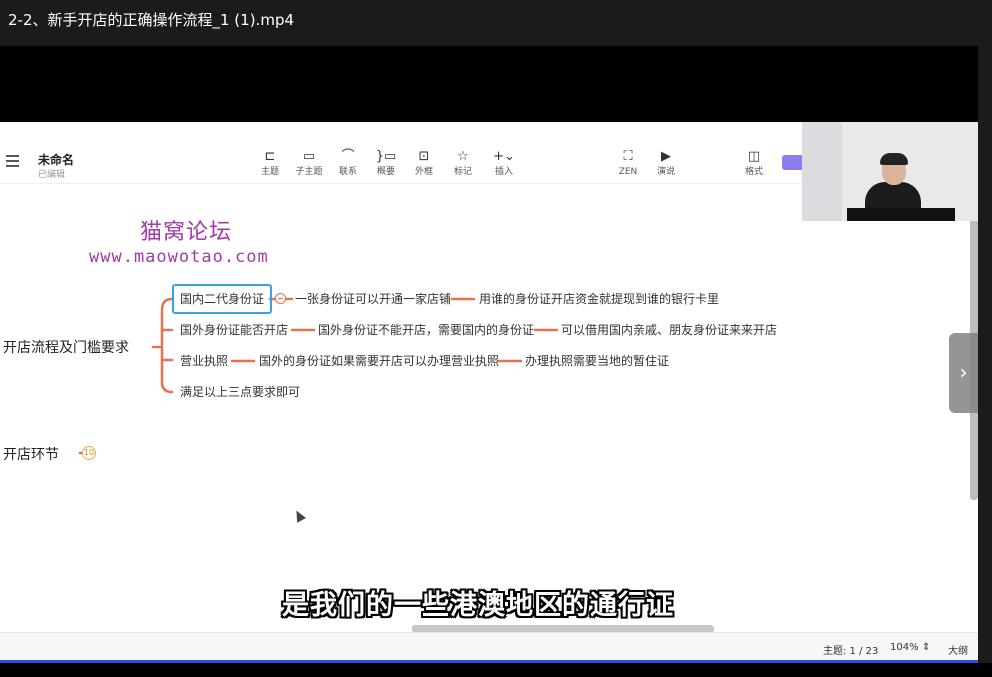 The height and width of the screenshot is (677, 992). What do you see at coordinates (478, 605) in the screenshot?
I see `video-subtitle: 是我们的一些港澳地区的通行证` at bounding box center [478, 605].